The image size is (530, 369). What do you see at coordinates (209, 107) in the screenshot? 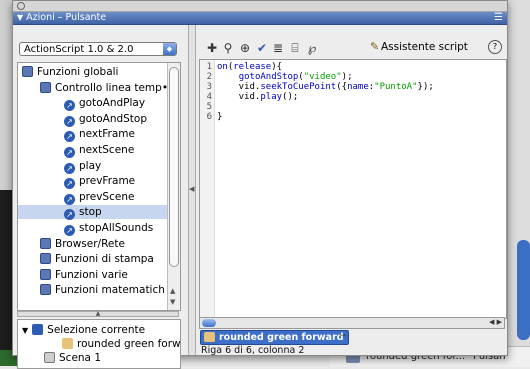
I see `line-number: 5` at bounding box center [209, 107].